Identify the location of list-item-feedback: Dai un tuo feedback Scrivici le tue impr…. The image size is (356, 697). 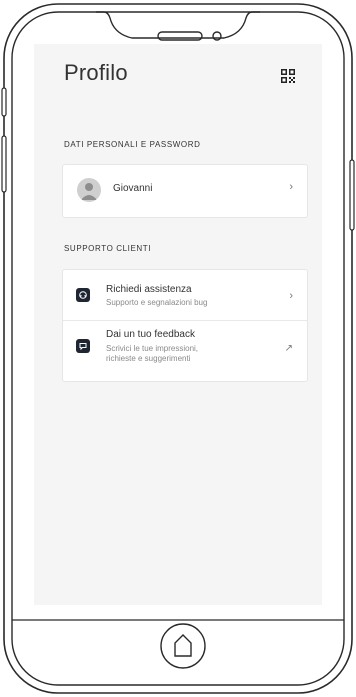
(185, 351).